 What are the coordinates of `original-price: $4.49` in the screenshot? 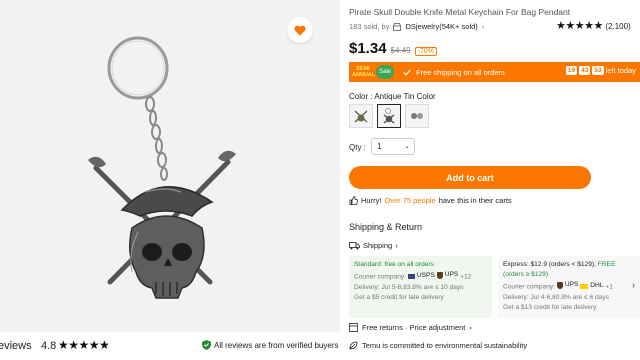 It's located at (400, 50).